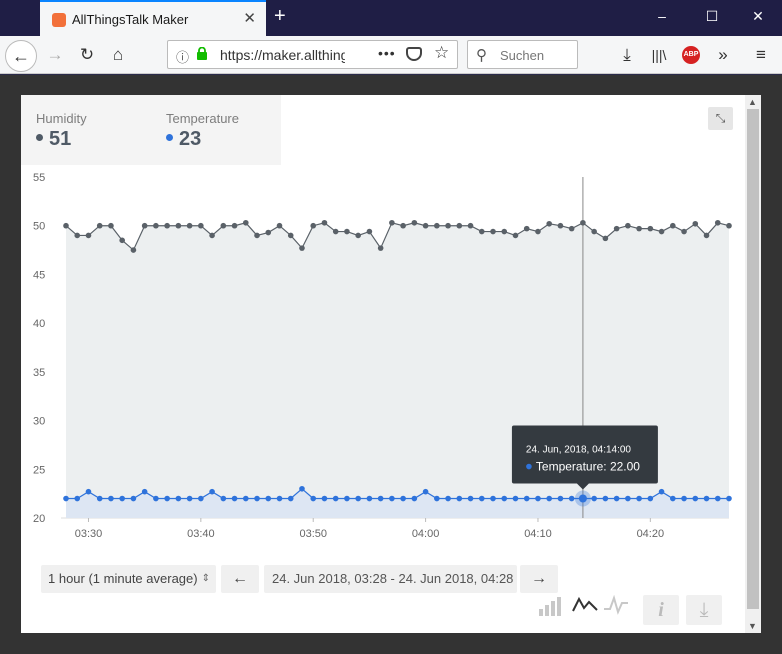 This screenshot has width=782, height=654. What do you see at coordinates (130, 19) in the screenshot?
I see `tab-title: AllThingsTalk Maker` at bounding box center [130, 19].